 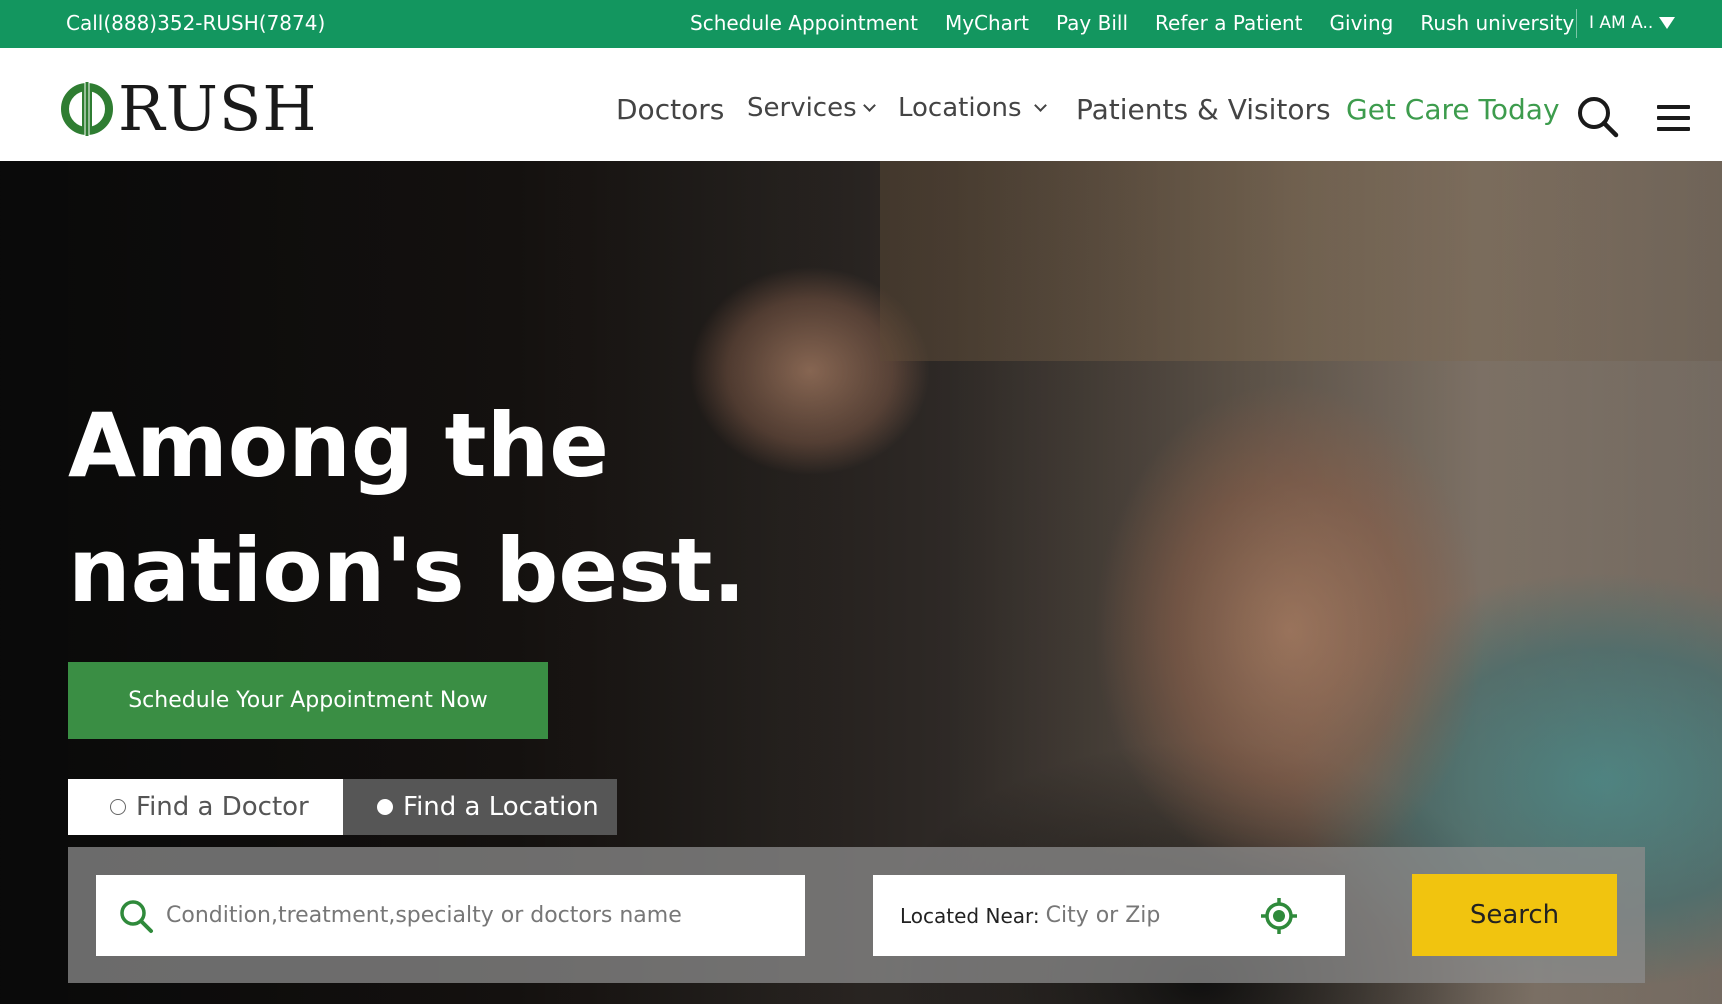 I want to click on tab-find-doctor-label: Find a Doctor, so click(x=222, y=807).